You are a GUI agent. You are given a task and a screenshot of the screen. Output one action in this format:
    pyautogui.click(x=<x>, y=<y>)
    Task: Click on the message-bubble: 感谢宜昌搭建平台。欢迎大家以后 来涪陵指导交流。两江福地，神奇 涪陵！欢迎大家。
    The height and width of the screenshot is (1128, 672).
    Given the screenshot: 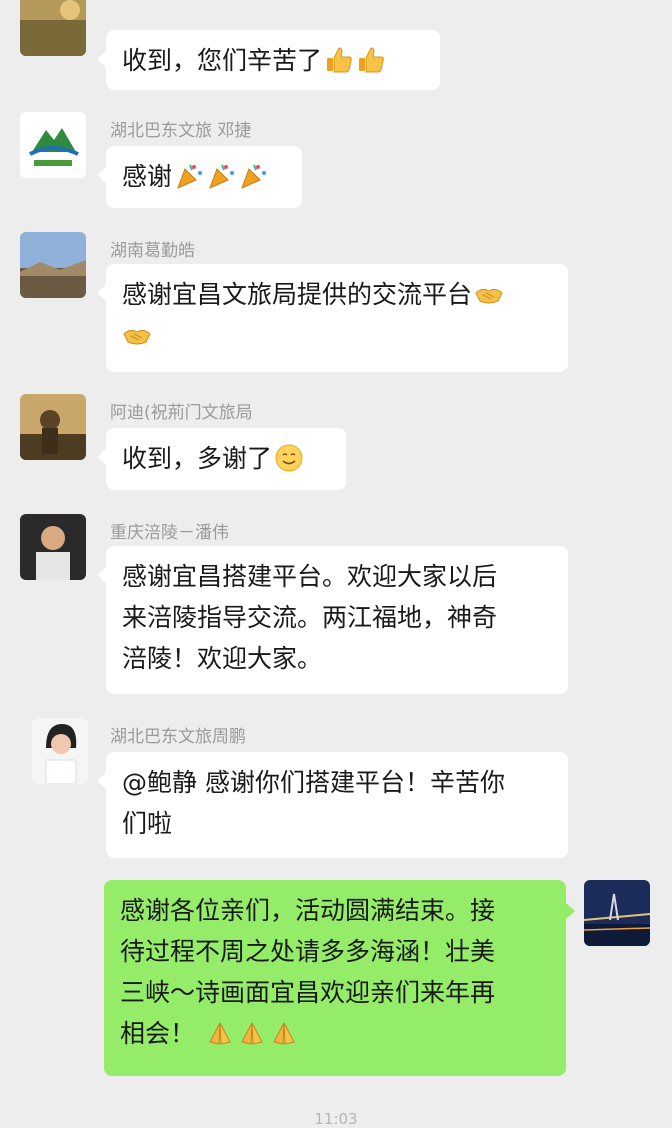 What is the action you would take?
    pyautogui.click(x=332, y=620)
    